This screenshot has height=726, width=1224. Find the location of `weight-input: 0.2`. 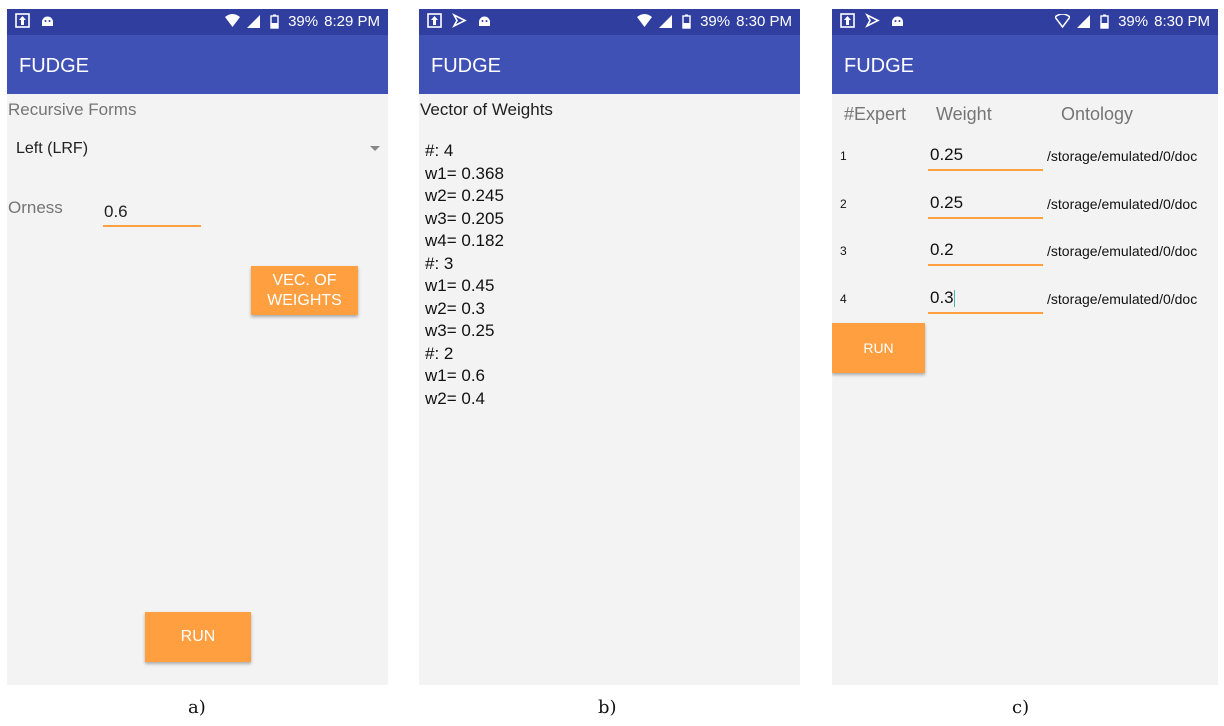

weight-input: 0.2 is located at coordinates (985, 250).